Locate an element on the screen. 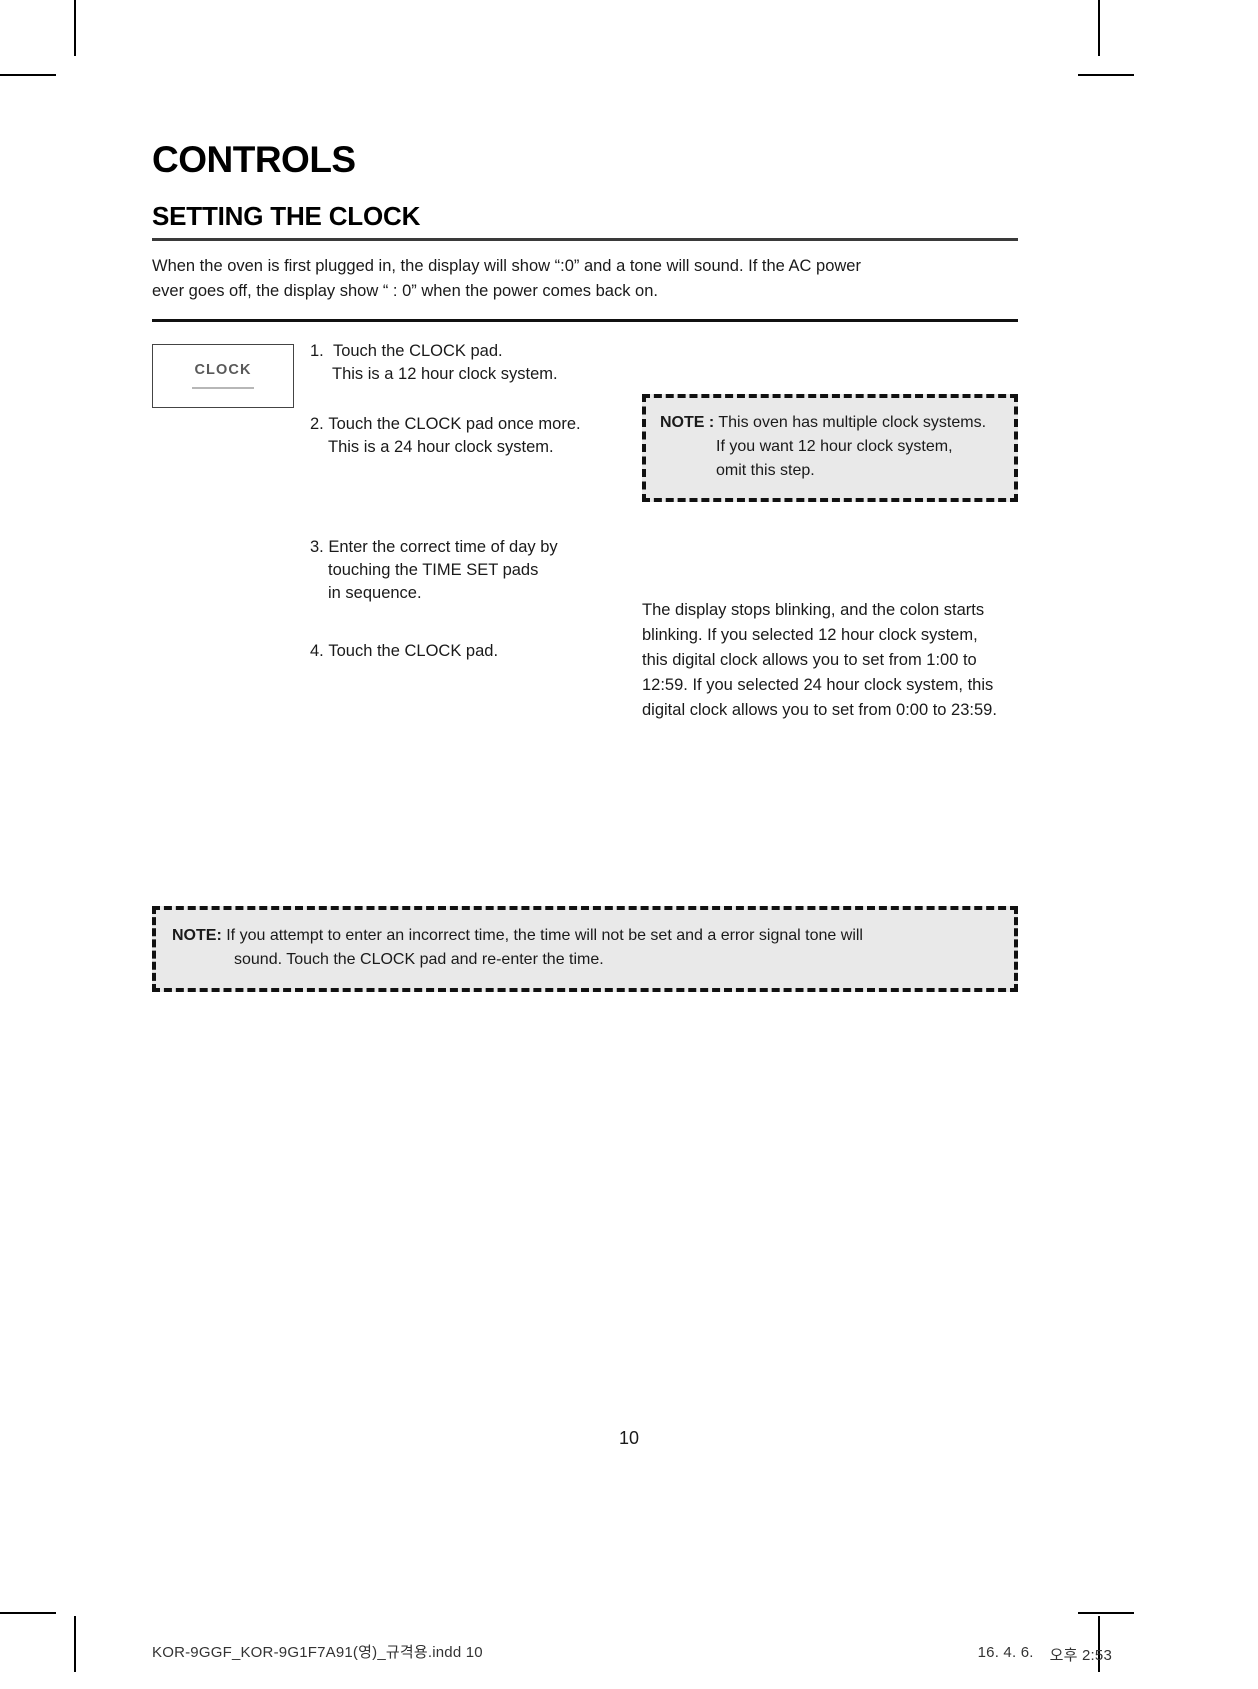 The width and height of the screenshot is (1258, 1689). step-4-text-1: Touch the CLOCK pad. is located at coordinates (413, 650).